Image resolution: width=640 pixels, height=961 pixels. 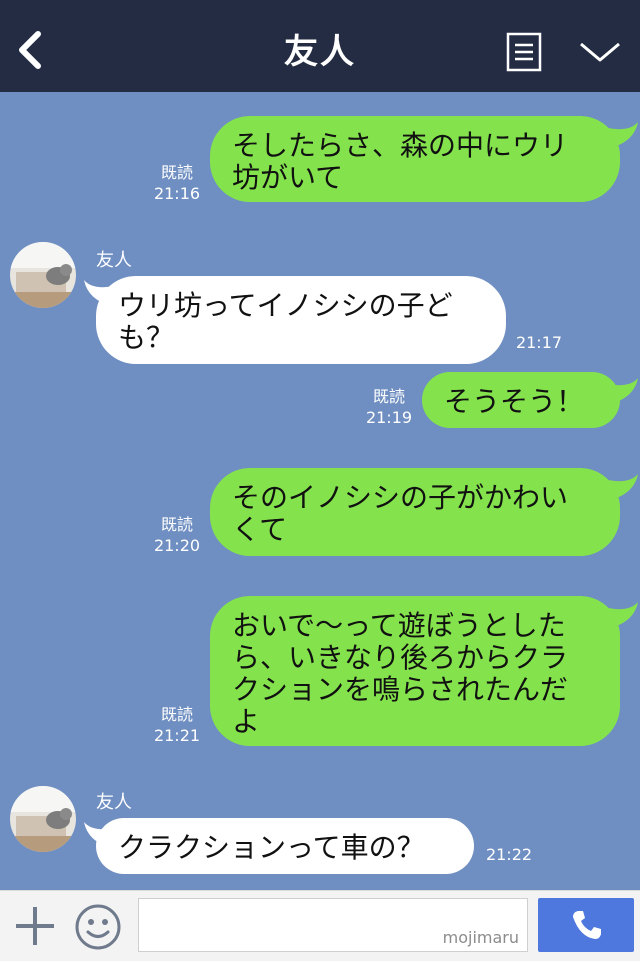 I want to click on message-bubble: そのイノシシの子がかわい くて, so click(x=415, y=512).